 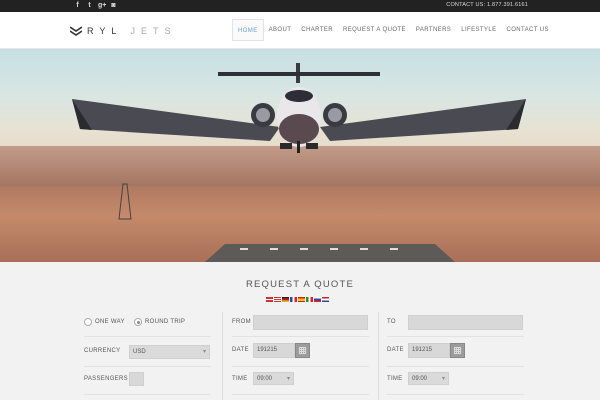 What do you see at coordinates (487, 5) in the screenshot?
I see `contact-phone: CONTACT US: 1.877.391.6161` at bounding box center [487, 5].